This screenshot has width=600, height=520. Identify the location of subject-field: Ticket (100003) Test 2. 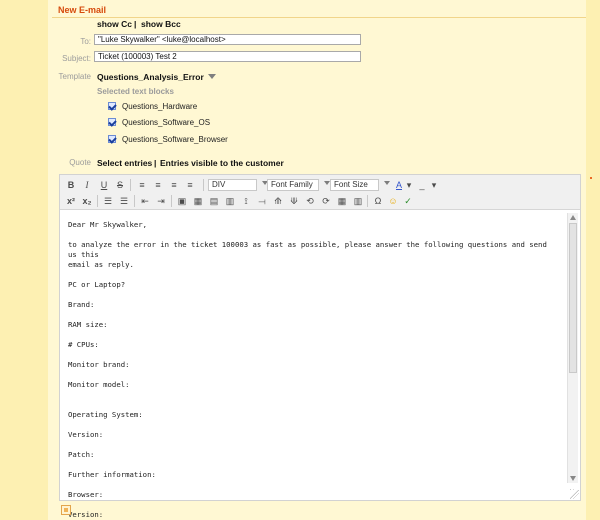
(227, 56).